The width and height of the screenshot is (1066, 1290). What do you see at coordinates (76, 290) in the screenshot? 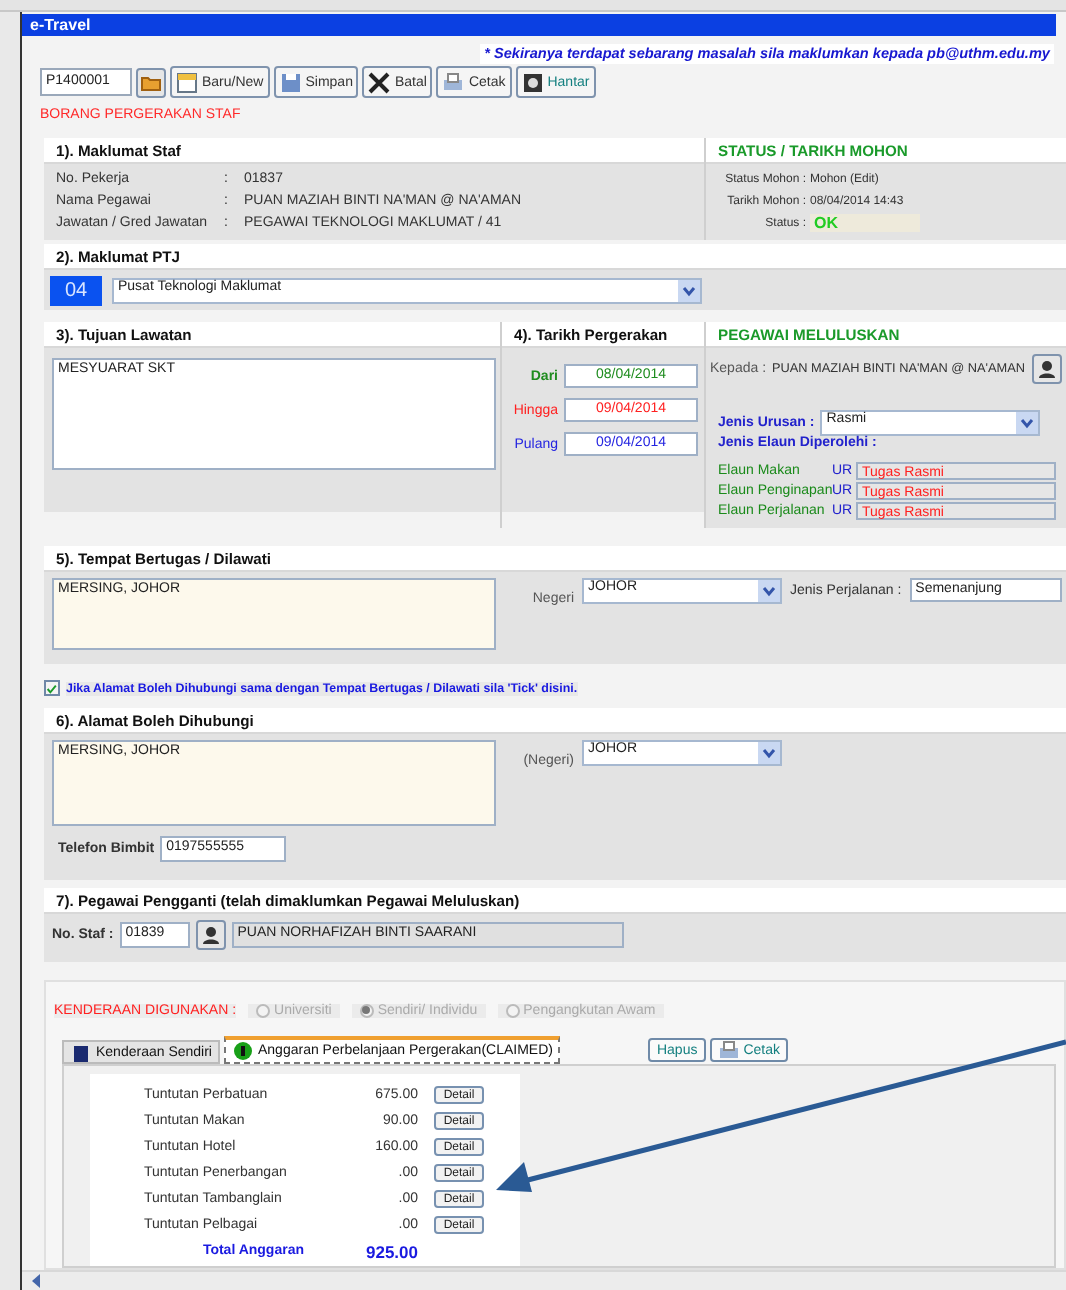
I see `ptj-code: 04` at bounding box center [76, 290].